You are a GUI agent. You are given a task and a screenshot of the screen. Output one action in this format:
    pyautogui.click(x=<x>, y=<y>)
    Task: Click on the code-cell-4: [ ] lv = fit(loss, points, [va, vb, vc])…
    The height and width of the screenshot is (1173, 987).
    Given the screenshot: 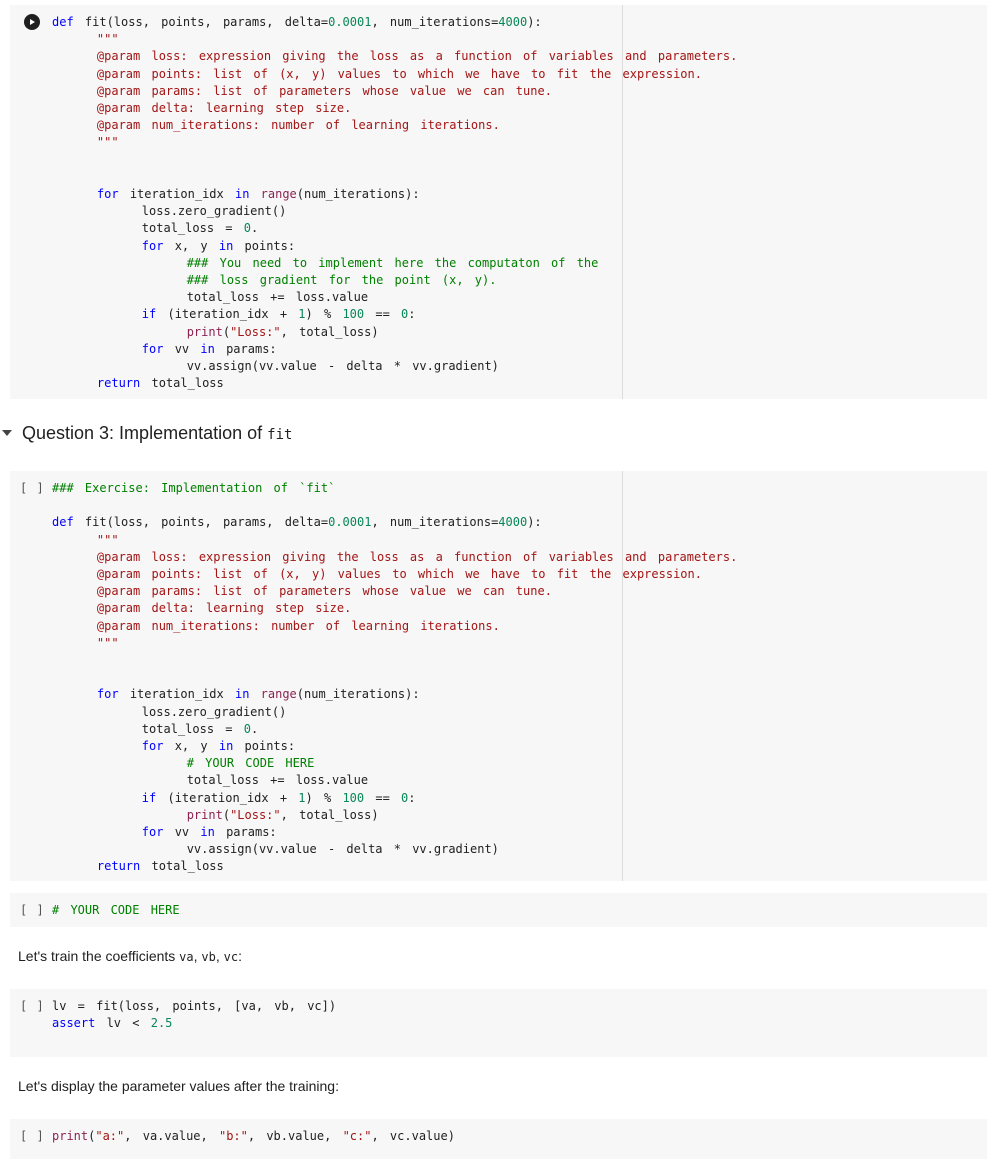 What is the action you would take?
    pyautogui.click(x=498, y=1023)
    